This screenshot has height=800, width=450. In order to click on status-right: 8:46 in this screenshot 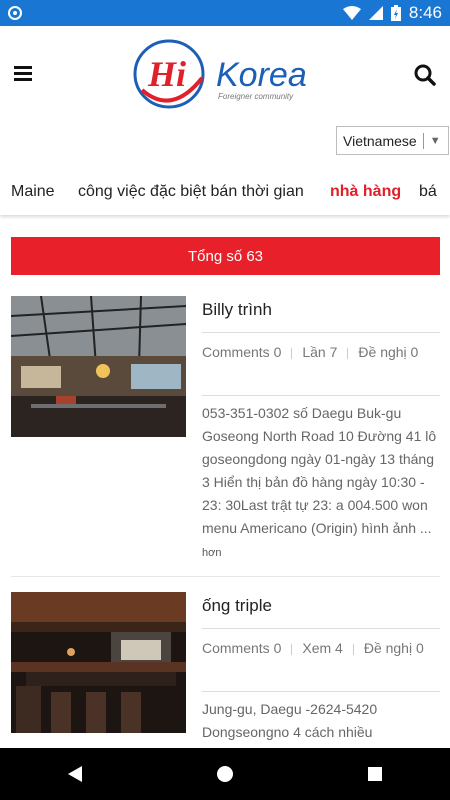, I will do `click(392, 13)`.